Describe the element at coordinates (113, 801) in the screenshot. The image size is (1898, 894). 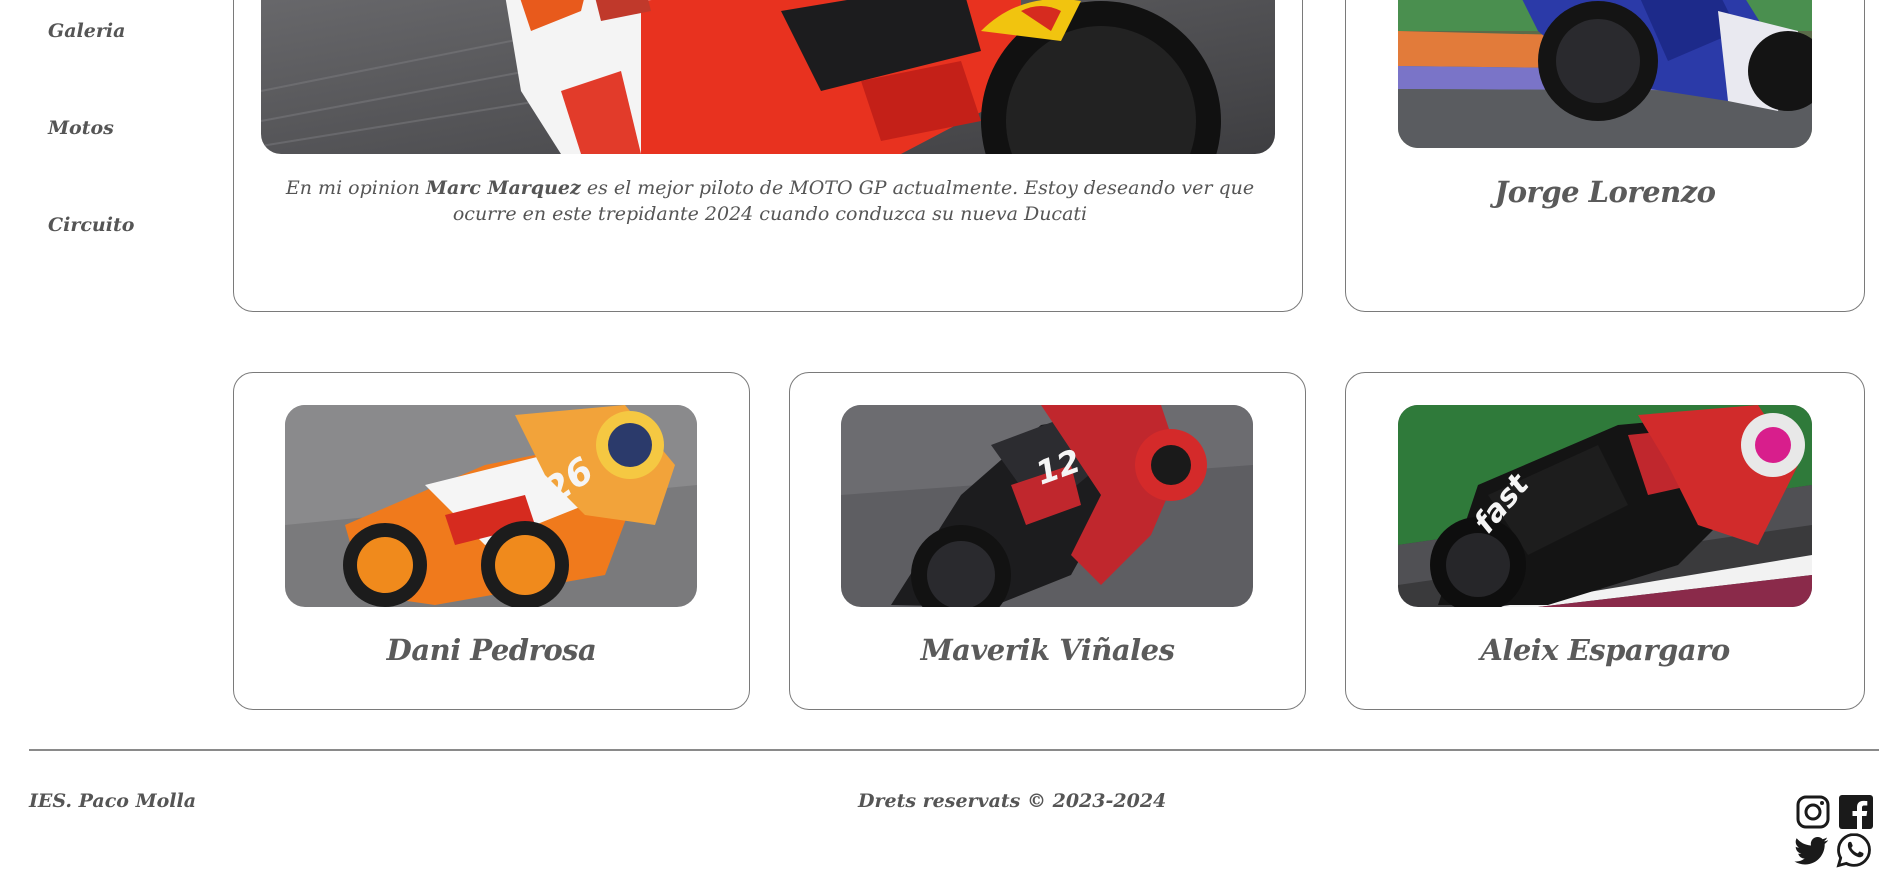
I see `footer-school: IES. Paco Molla` at that location.